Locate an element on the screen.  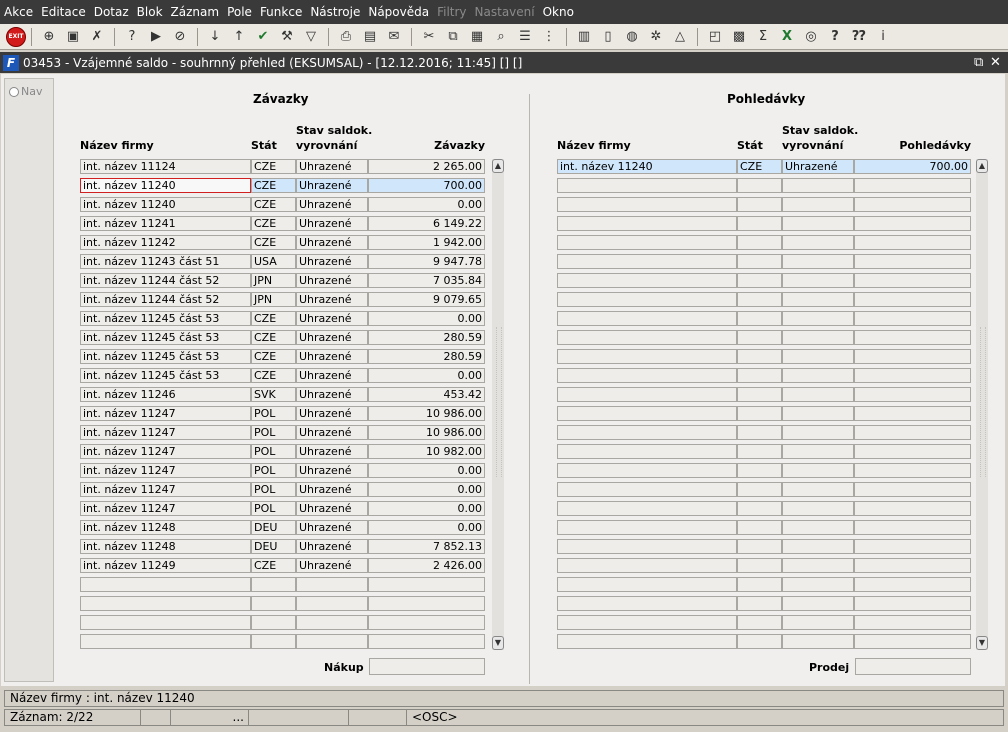
menu-item: Dotaz is located at coordinates (111, 12).